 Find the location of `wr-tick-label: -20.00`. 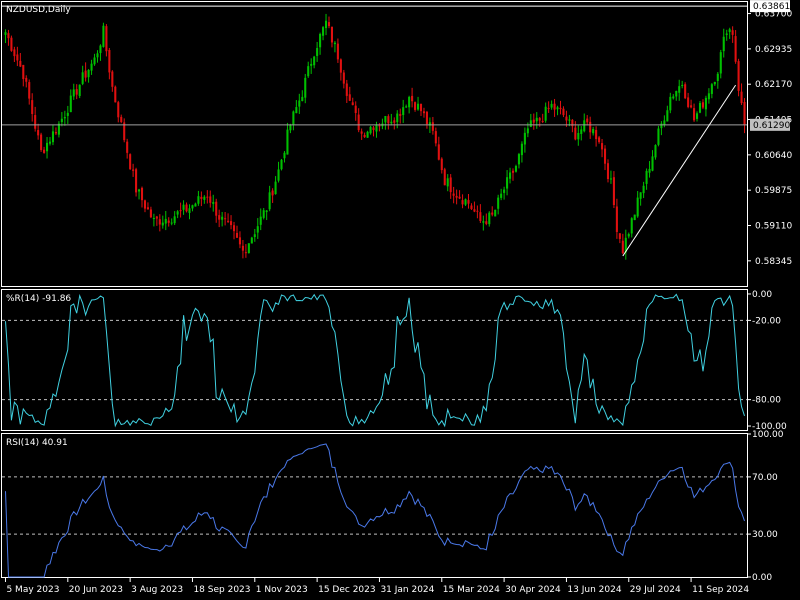

wr-tick-label: -20.00 is located at coordinates (766, 321).